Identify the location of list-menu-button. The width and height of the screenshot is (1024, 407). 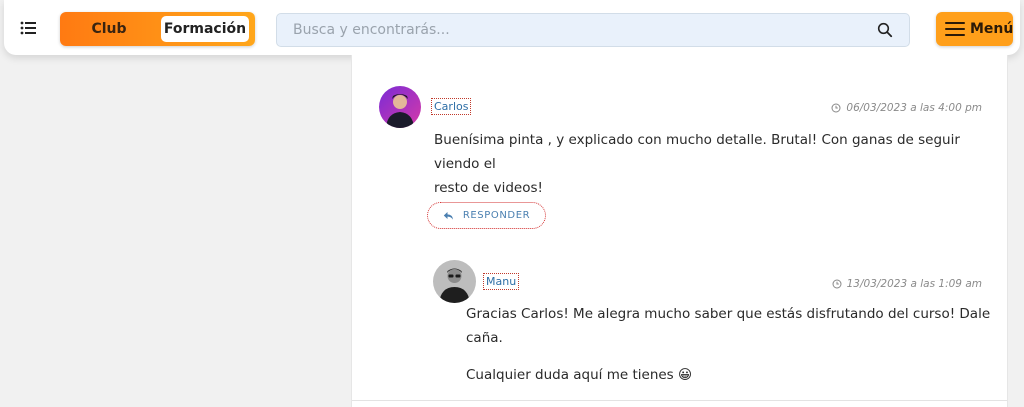
(29, 28).